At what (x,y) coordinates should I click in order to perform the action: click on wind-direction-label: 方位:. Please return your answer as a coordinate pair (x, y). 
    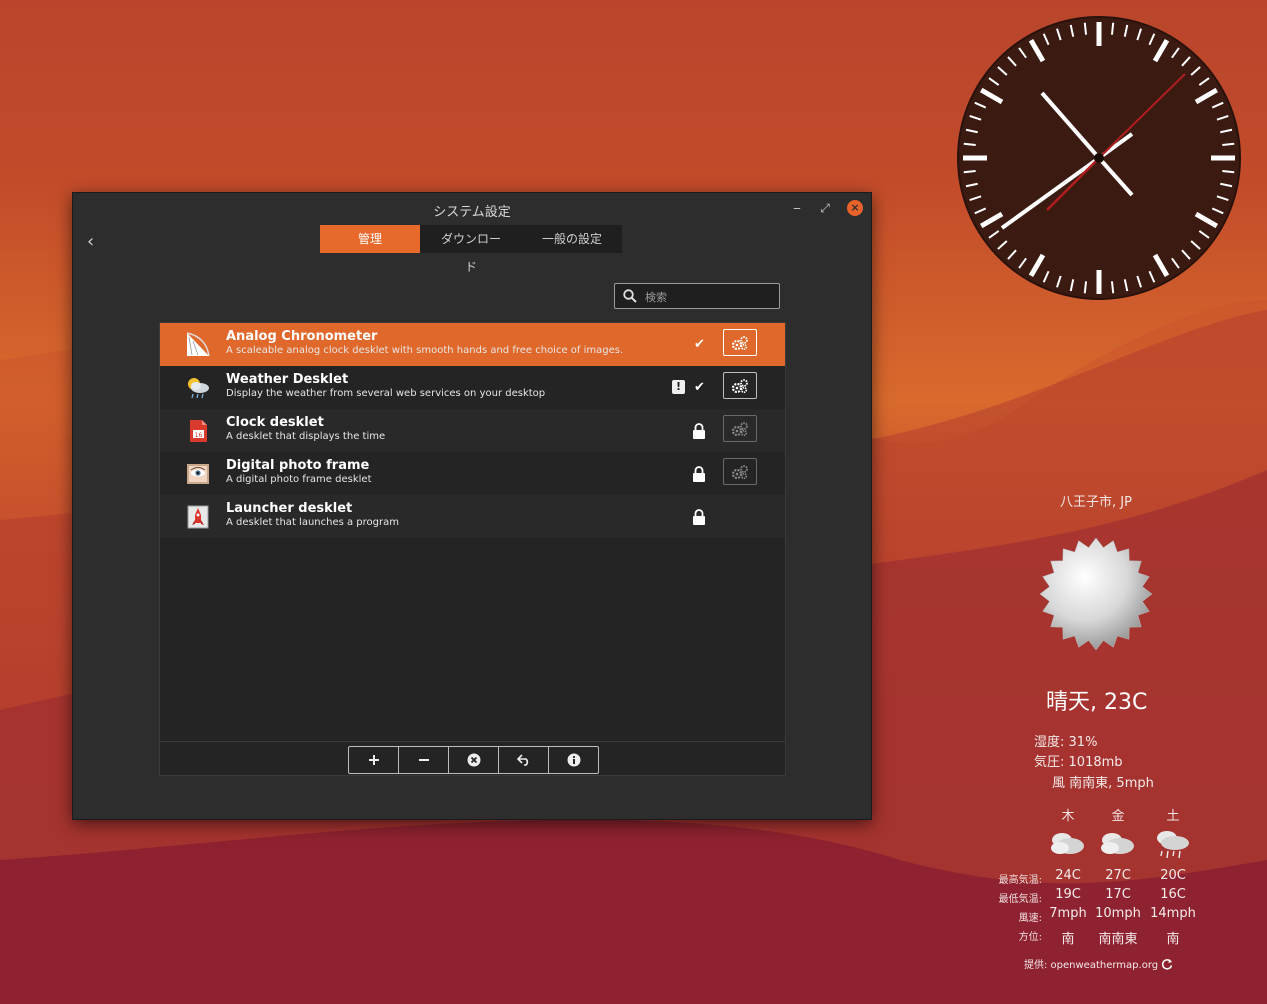
    Looking at the image, I should click on (1030, 937).